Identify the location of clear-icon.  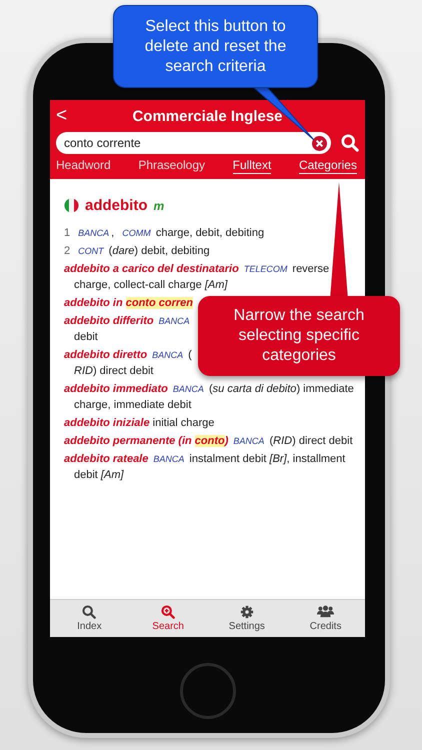
(319, 143).